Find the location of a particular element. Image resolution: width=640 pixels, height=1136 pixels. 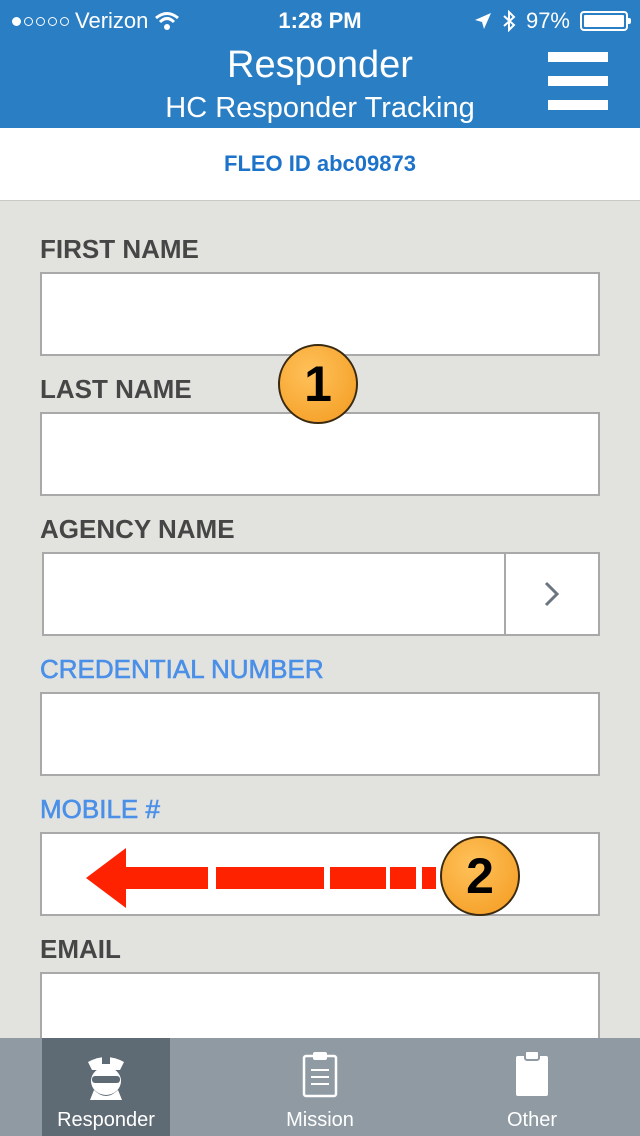

agency-picker-button is located at coordinates (553, 594).